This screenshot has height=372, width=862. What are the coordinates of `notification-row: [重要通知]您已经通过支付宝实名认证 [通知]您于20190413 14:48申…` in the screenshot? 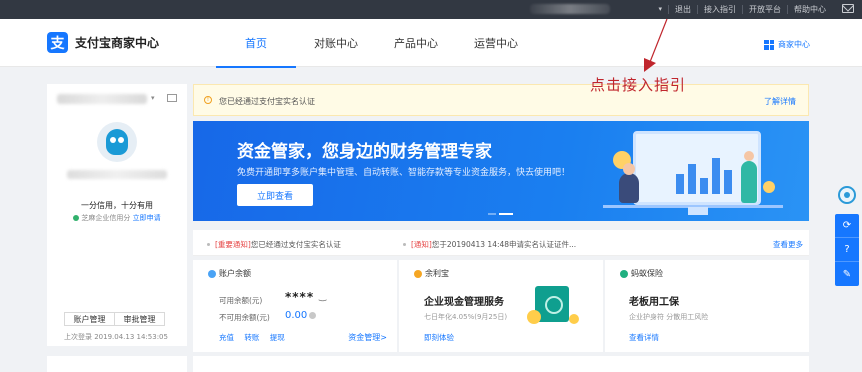 It's located at (501, 243).